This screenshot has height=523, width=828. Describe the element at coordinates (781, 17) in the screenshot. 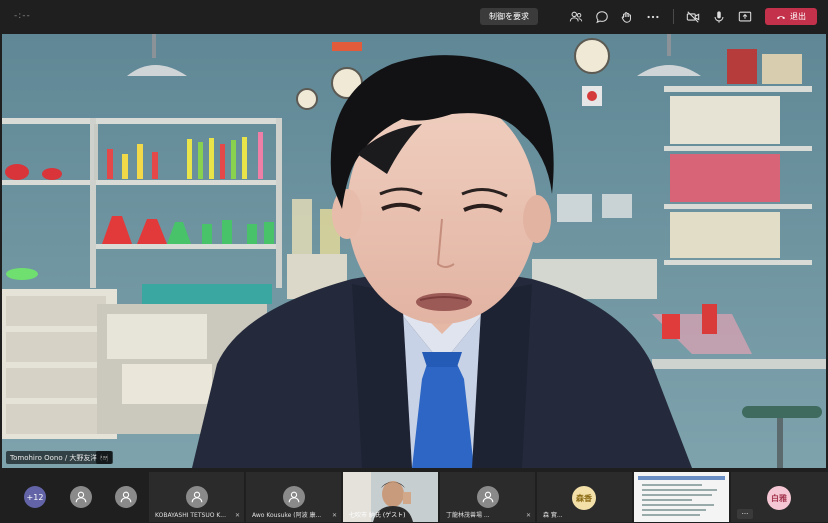

I see `phone-icon` at that location.